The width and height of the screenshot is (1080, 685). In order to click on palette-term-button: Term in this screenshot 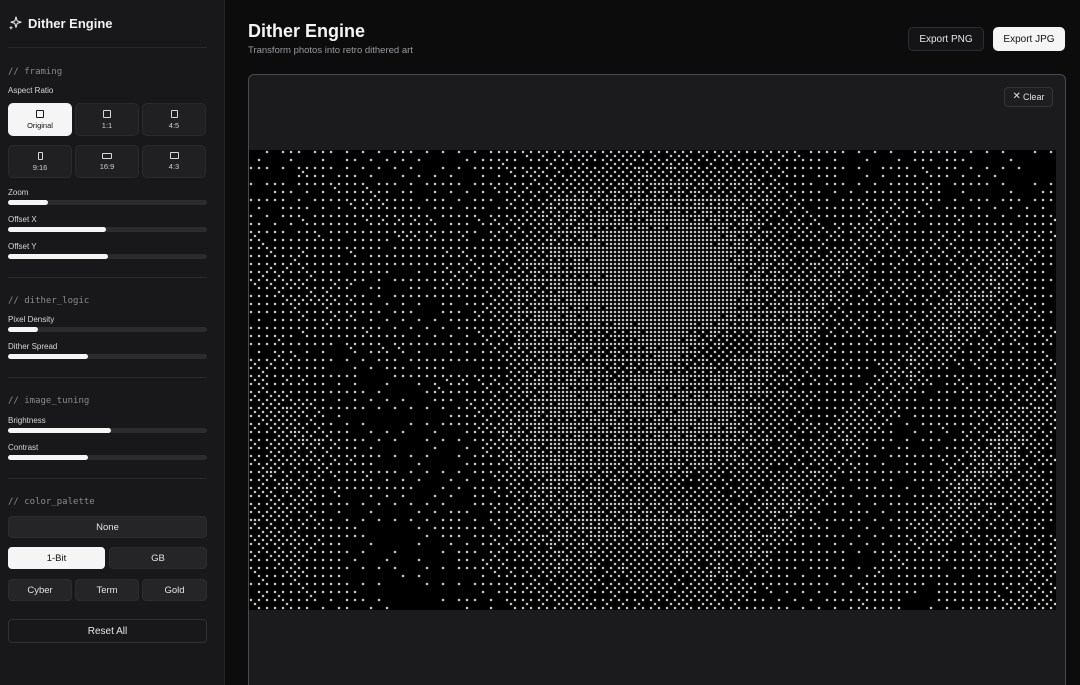, I will do `click(107, 590)`.